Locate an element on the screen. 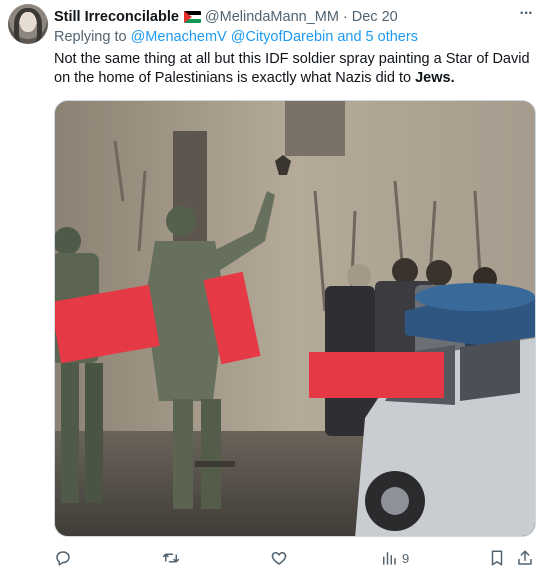  like-button is located at coordinates (279, 558).